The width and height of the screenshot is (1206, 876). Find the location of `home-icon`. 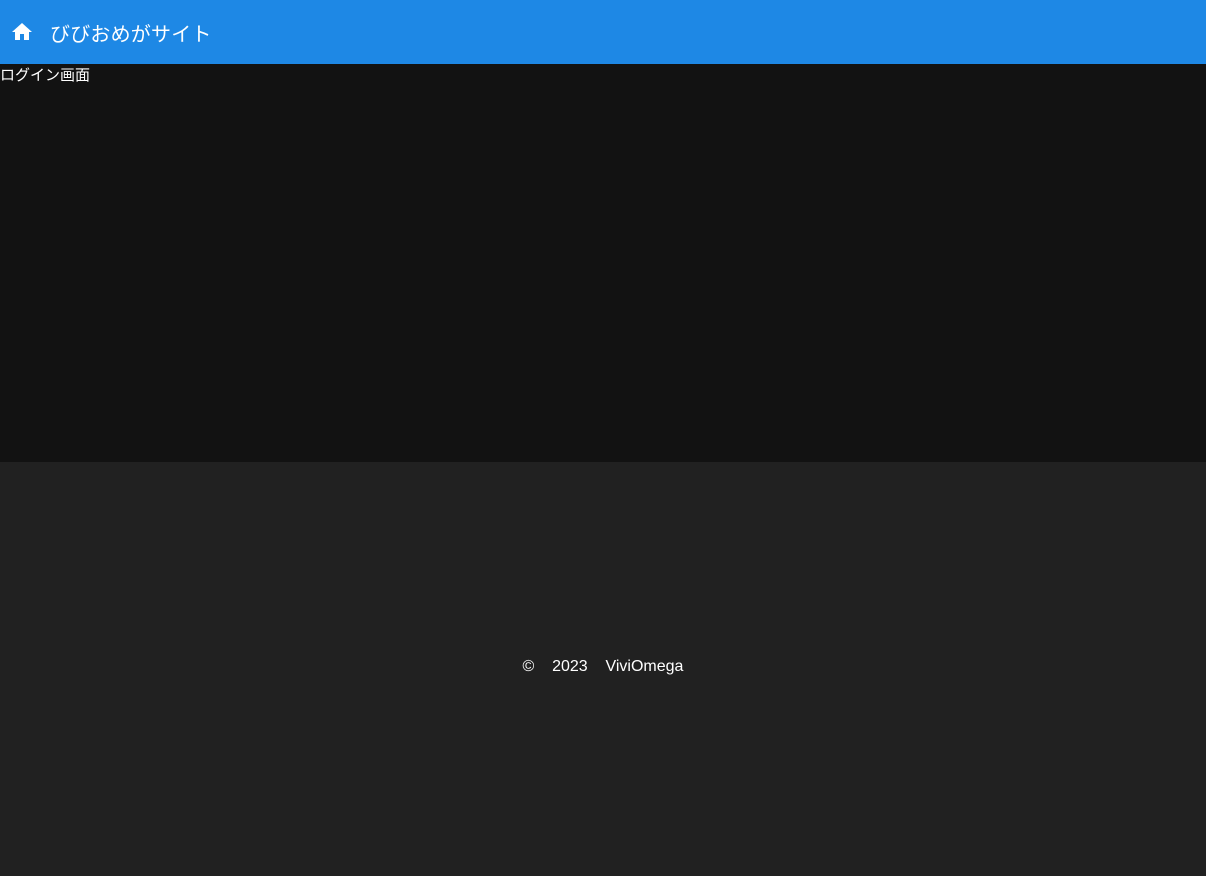

home-icon is located at coordinates (22, 32).